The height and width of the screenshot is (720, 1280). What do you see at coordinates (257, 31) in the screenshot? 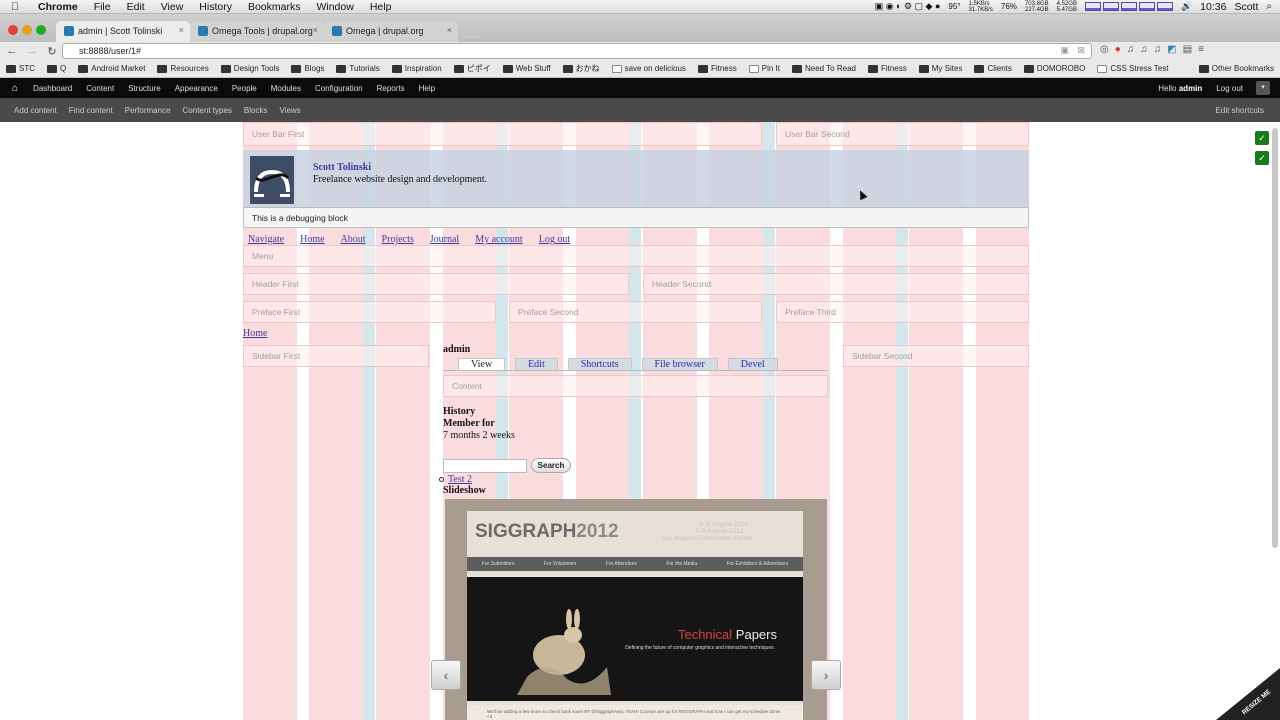
I see `tab-omega-tools: Omega Tools | drupal.org ×` at bounding box center [257, 31].